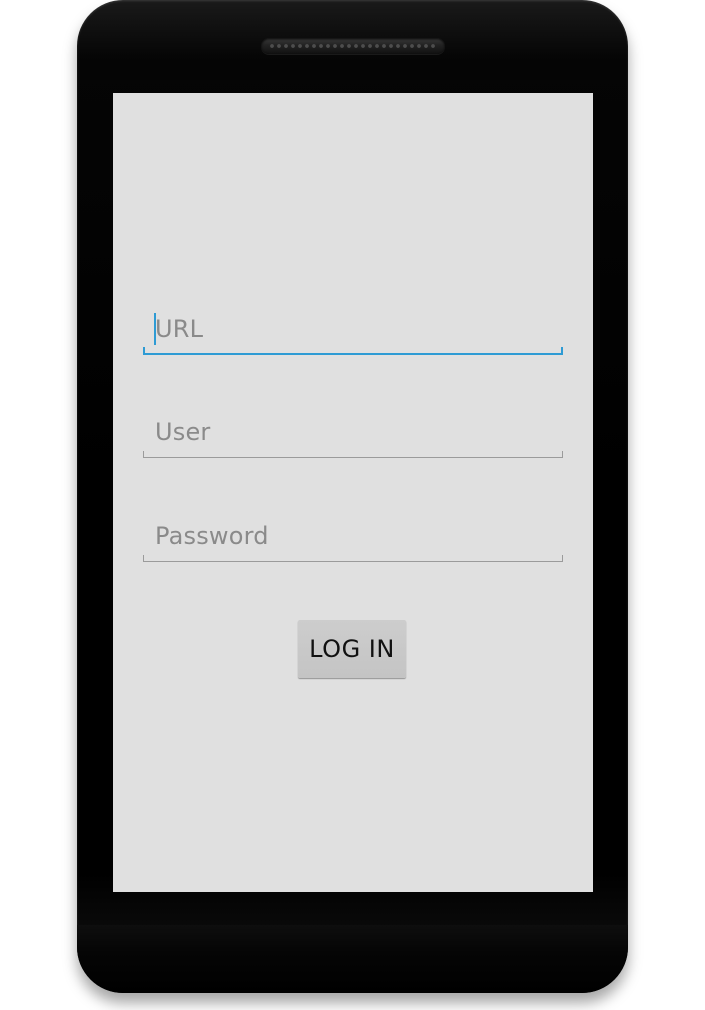  Describe the element at coordinates (352, 959) in the screenshot. I see `phone-chin` at that location.